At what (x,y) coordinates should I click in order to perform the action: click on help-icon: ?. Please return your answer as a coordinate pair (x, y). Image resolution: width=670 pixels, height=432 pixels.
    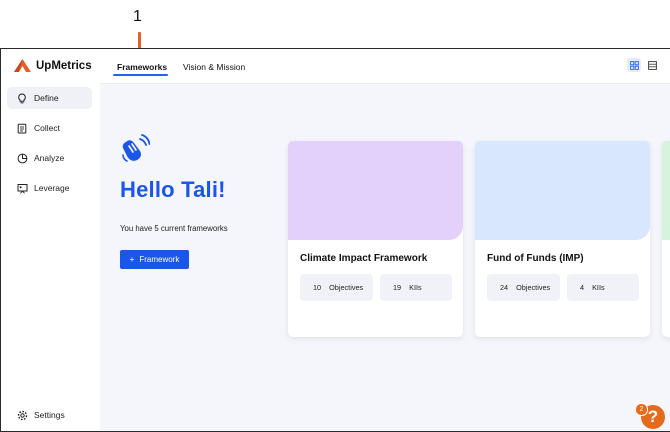
    Looking at the image, I should click on (653, 416).